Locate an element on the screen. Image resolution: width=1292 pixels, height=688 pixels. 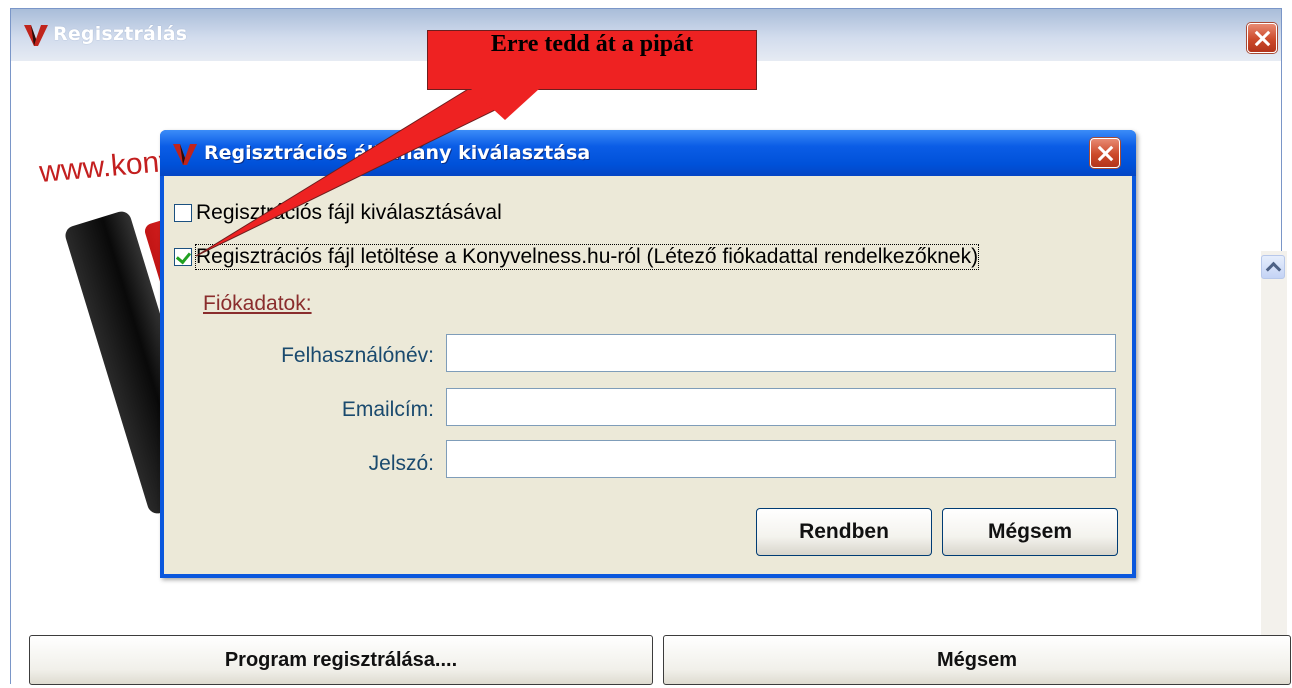
callout-text: Erre tedd át a pipát is located at coordinates (592, 44).